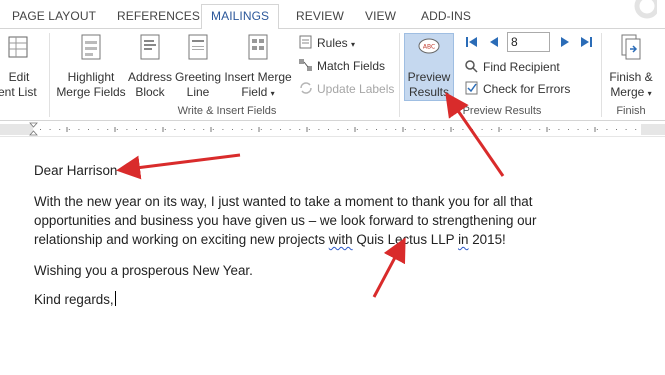 This screenshot has height=375, width=665. What do you see at coordinates (158, 16) in the screenshot?
I see `tab-references: REFERENCES` at bounding box center [158, 16].